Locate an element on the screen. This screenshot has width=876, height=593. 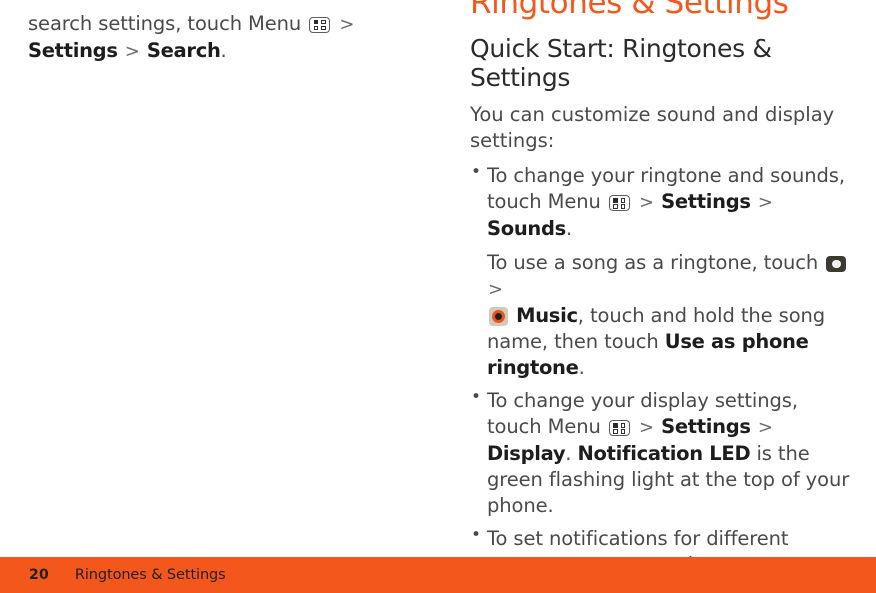
left-bold-settings: Settings is located at coordinates (73, 50).